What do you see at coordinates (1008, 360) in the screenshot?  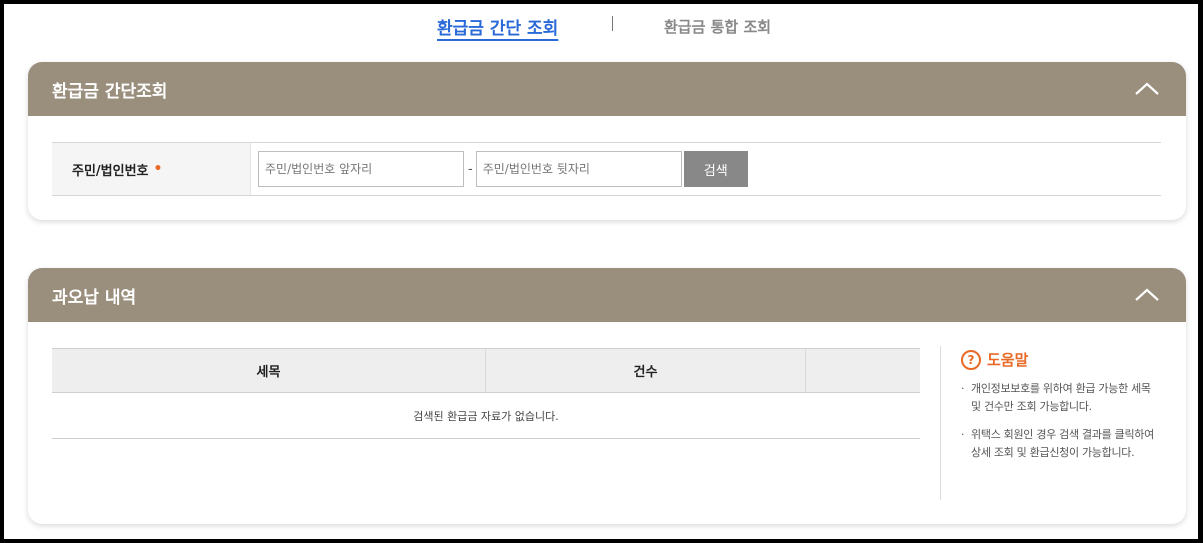 I see `help-title-text: 도움말` at bounding box center [1008, 360].